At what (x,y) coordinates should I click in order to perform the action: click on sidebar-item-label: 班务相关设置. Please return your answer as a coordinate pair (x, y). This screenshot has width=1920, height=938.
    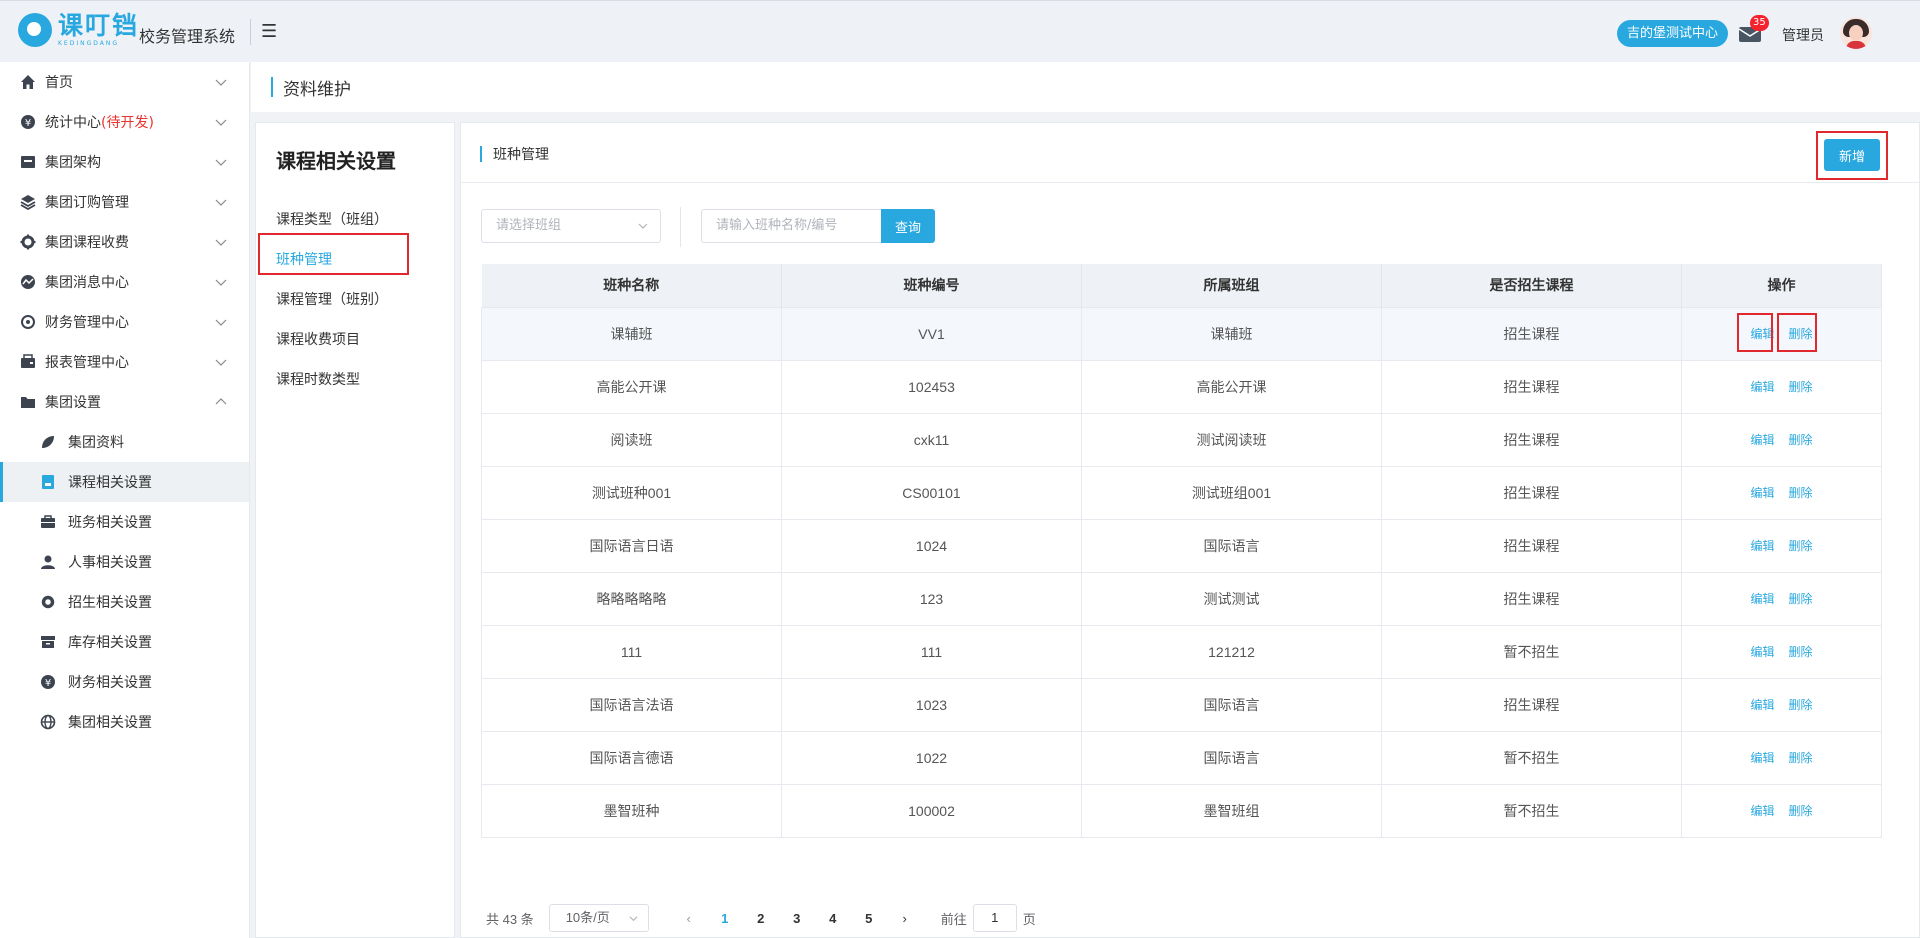
    Looking at the image, I should click on (110, 523).